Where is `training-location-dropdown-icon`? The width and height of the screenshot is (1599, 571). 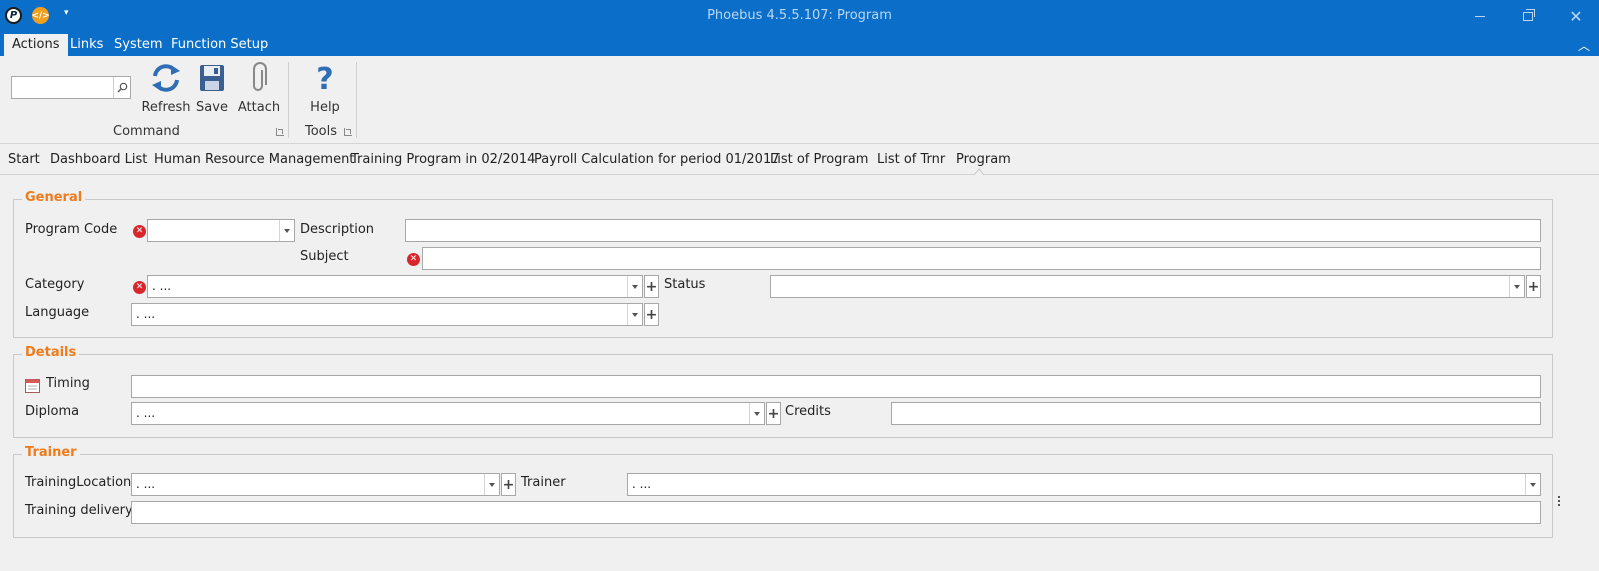
training-location-dropdown-icon is located at coordinates (491, 484).